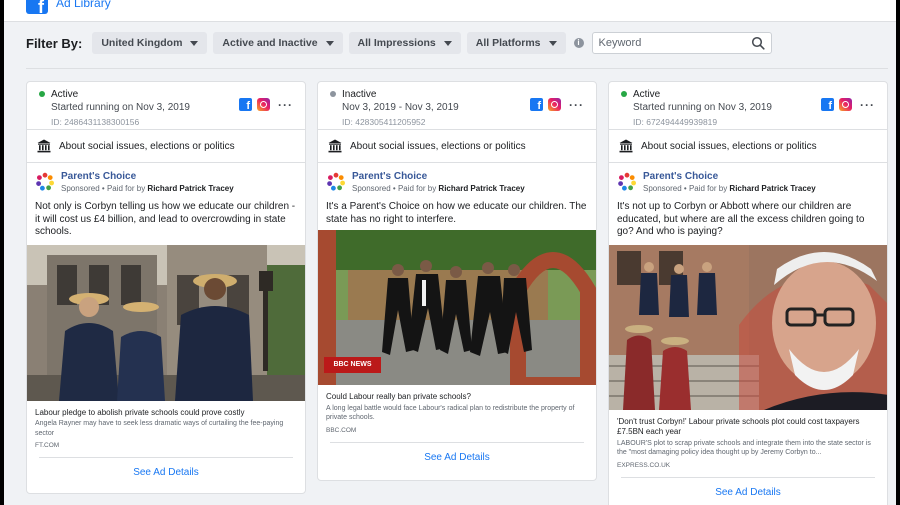  Describe the element at coordinates (457, 307) in the screenshot. I see `ad-image: BBC NEWS` at that location.